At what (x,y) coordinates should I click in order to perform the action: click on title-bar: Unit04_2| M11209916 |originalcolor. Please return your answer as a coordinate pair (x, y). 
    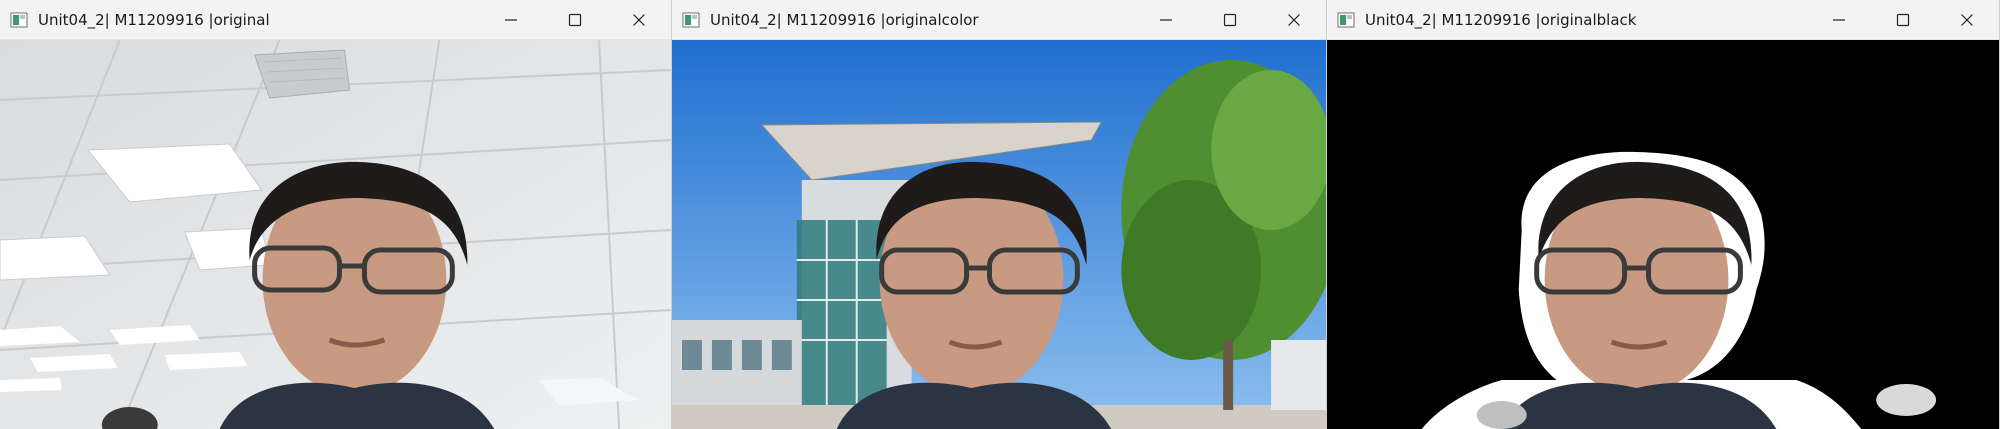
    Looking at the image, I should click on (999, 20).